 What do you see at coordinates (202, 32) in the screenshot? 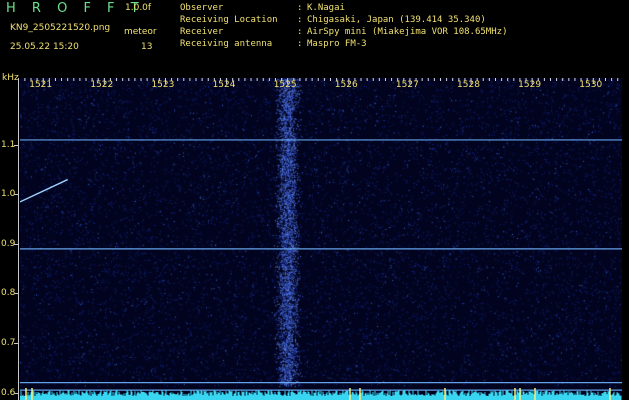
I see `receiver-key: Receiver` at bounding box center [202, 32].